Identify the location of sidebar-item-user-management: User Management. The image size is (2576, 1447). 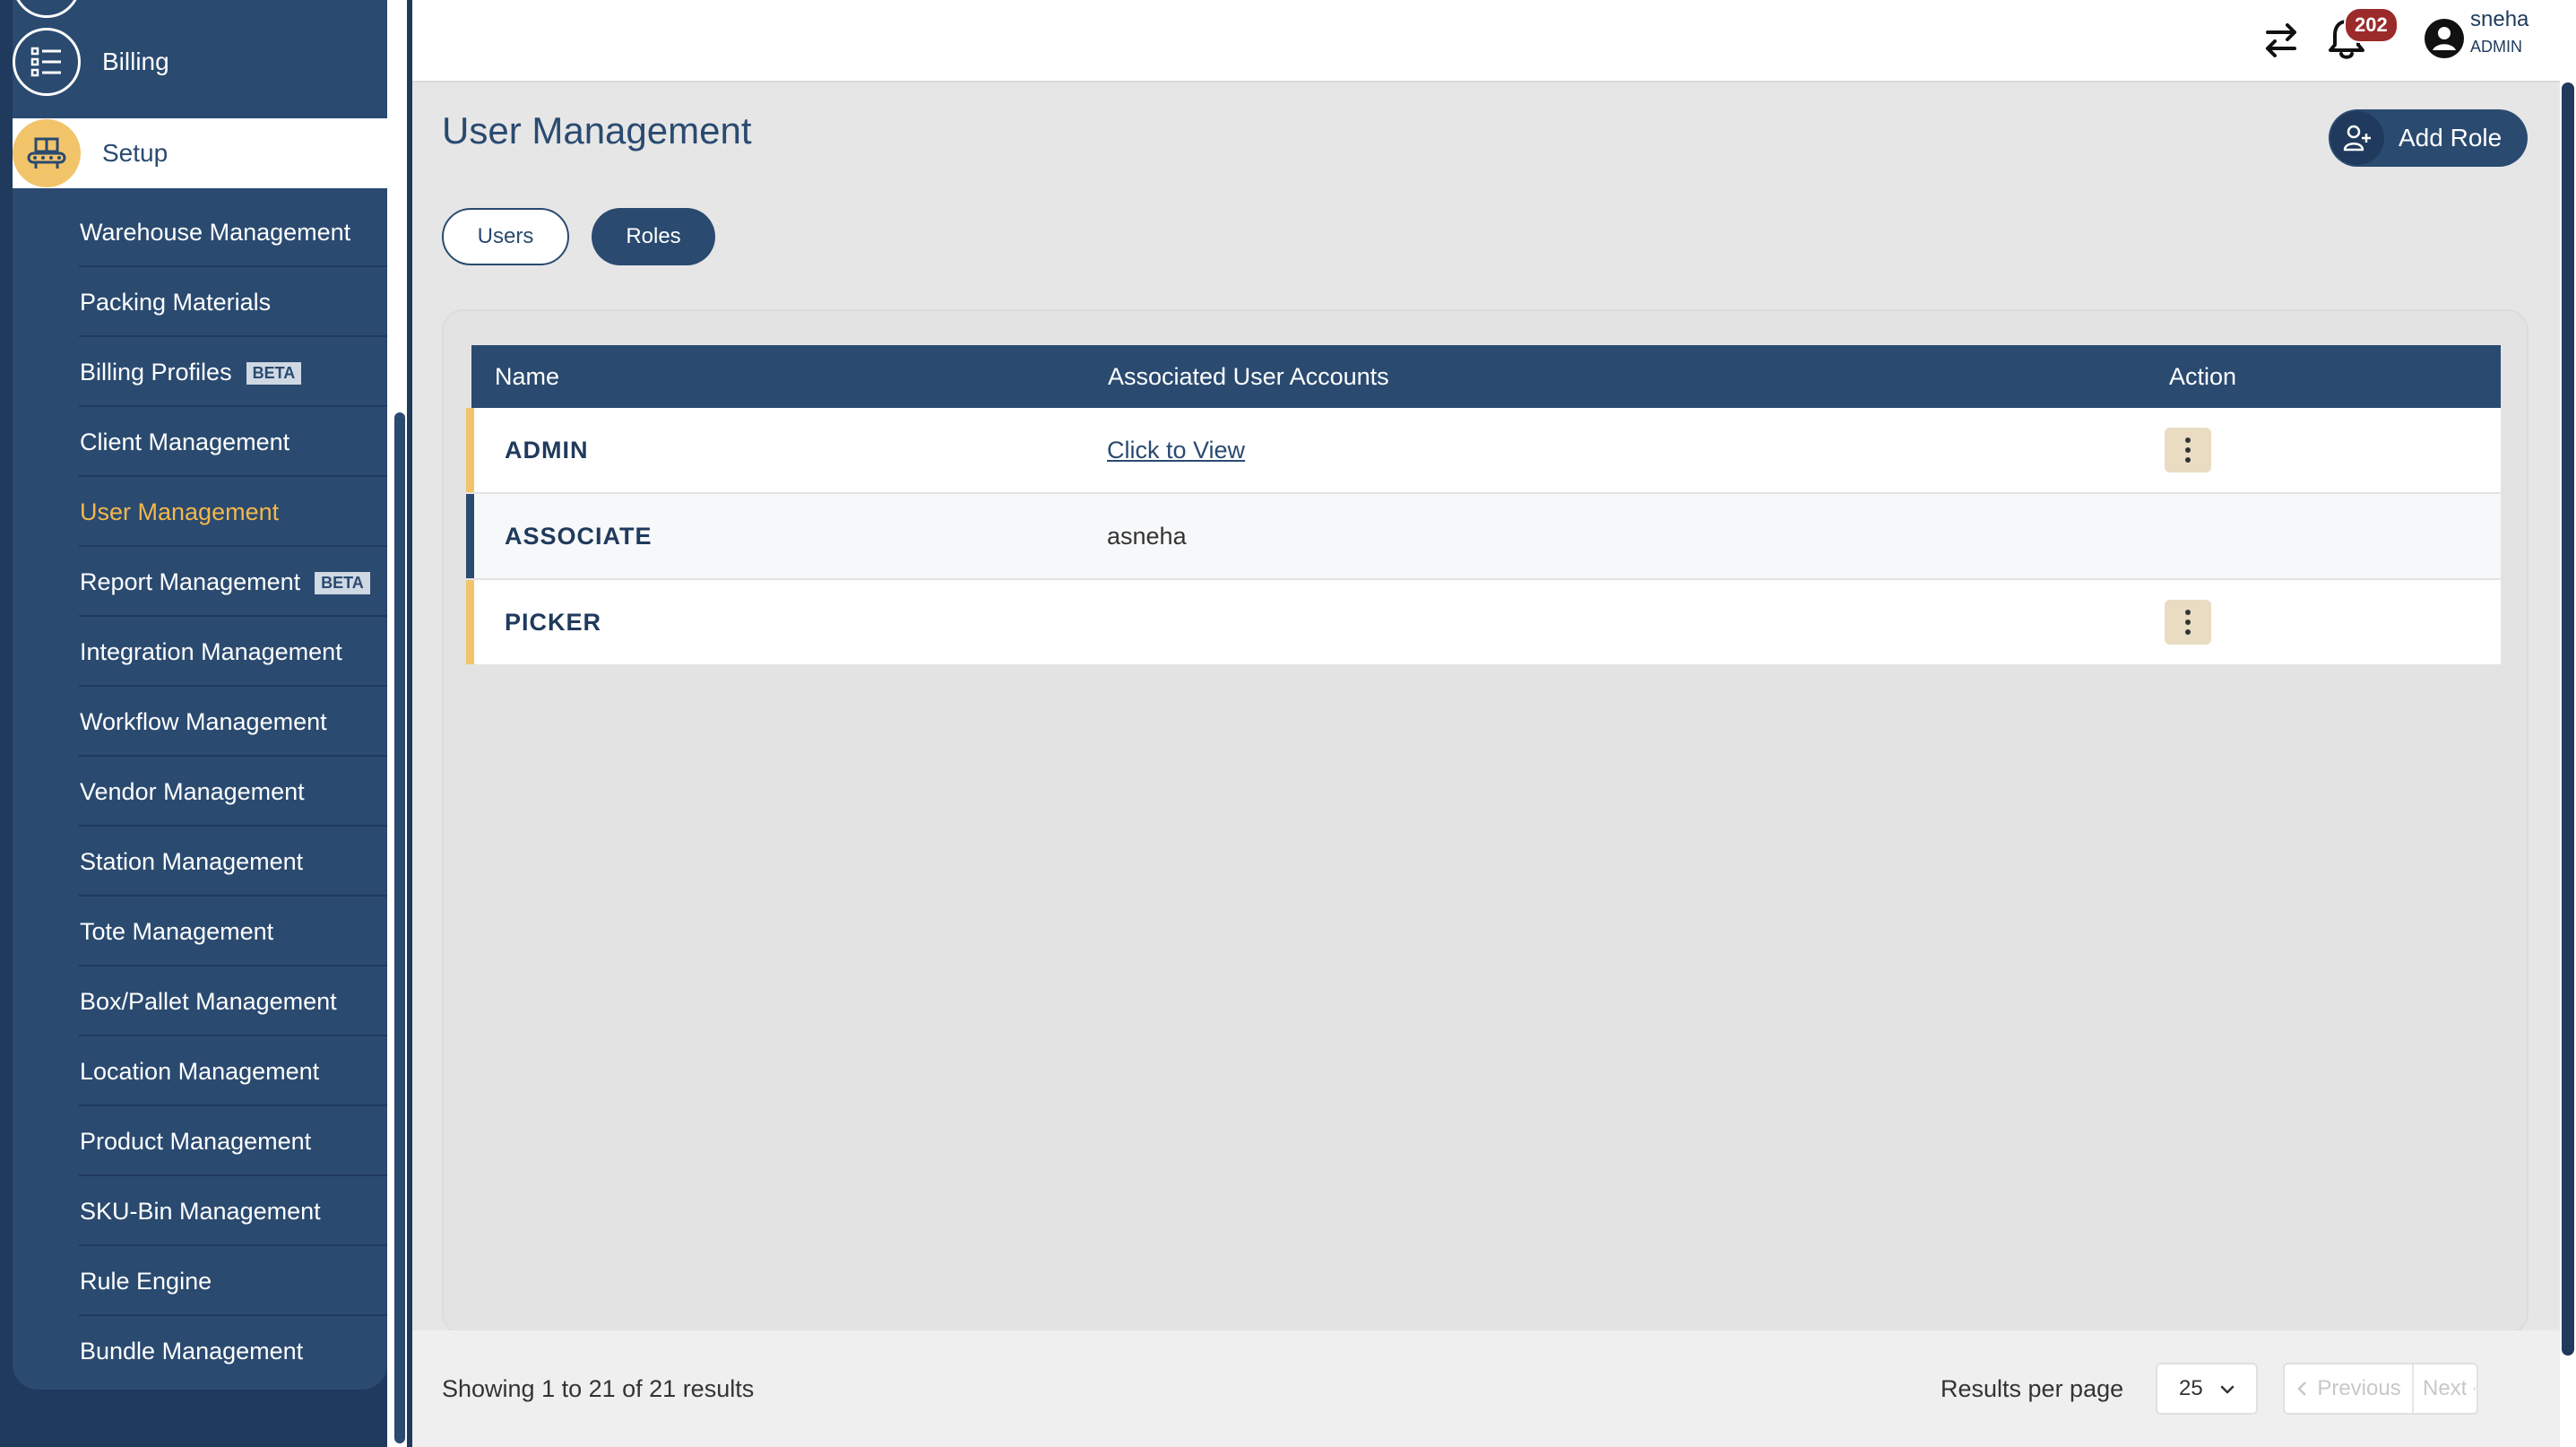
(200, 512).